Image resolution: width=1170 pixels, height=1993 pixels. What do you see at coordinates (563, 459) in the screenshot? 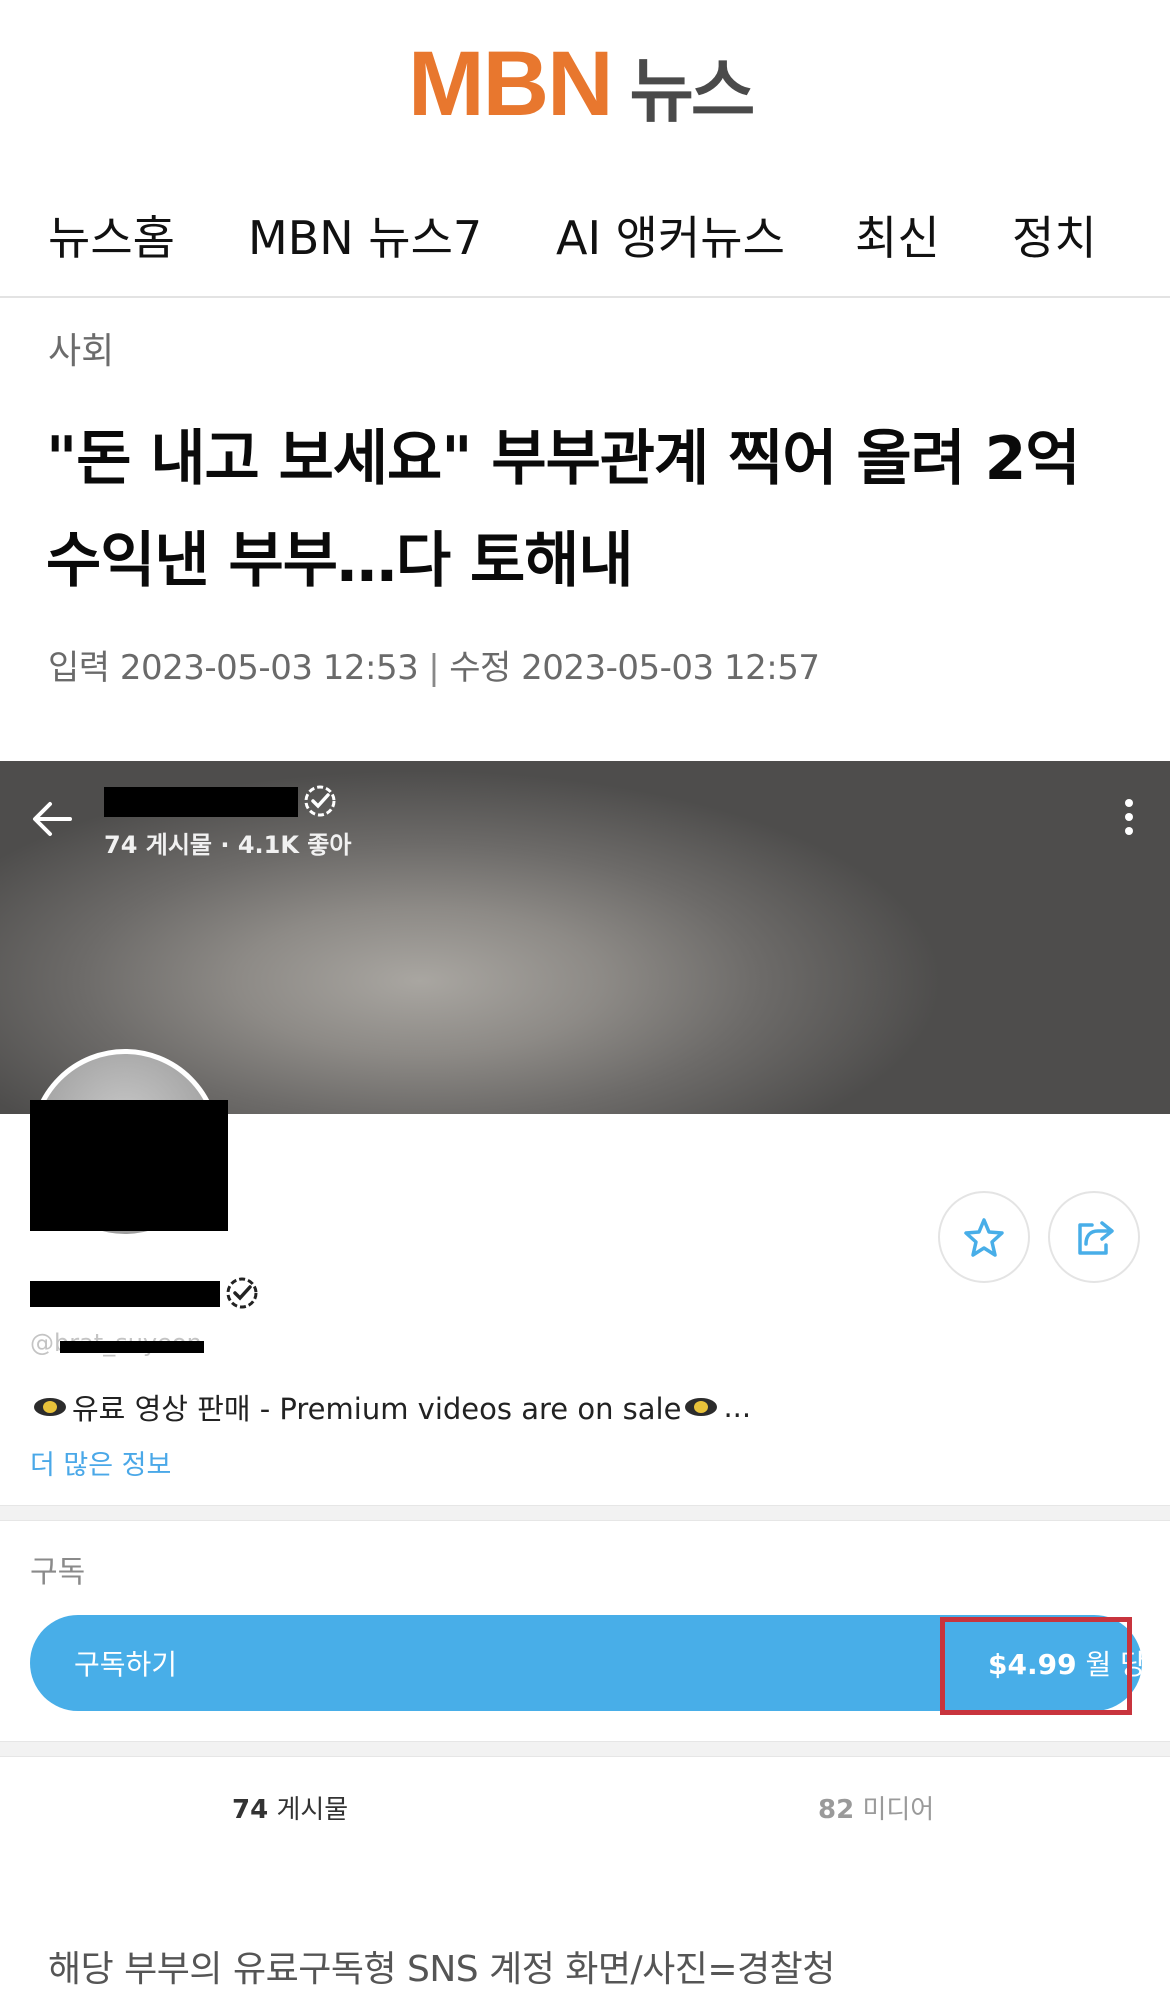
I see `headline-line-1: "돈 내고 보세요" 부부관계 찍어 올려 2억` at bounding box center [563, 459].